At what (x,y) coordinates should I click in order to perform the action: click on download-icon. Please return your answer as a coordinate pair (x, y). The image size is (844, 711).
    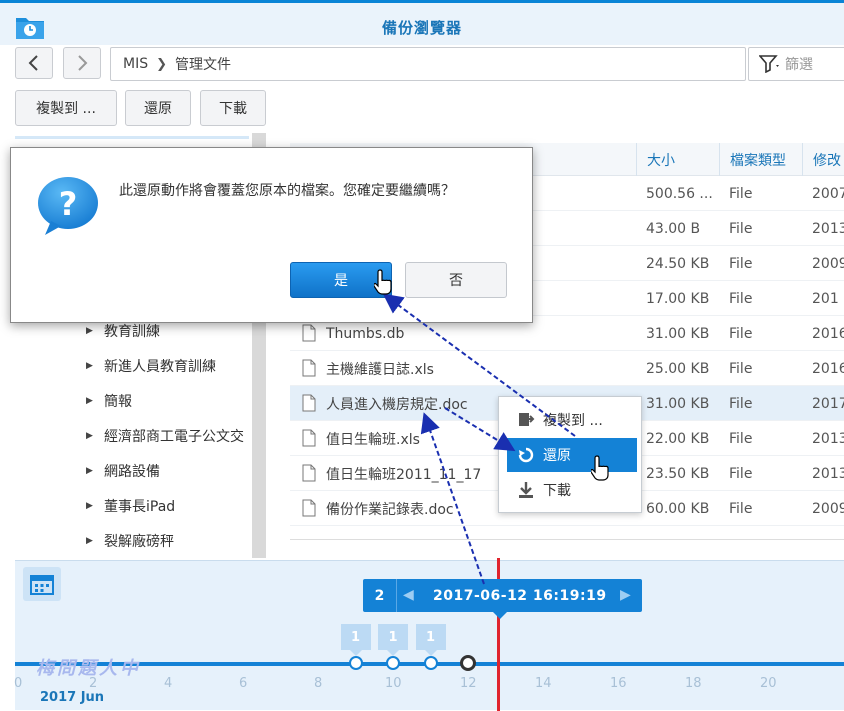
    Looking at the image, I should click on (526, 490).